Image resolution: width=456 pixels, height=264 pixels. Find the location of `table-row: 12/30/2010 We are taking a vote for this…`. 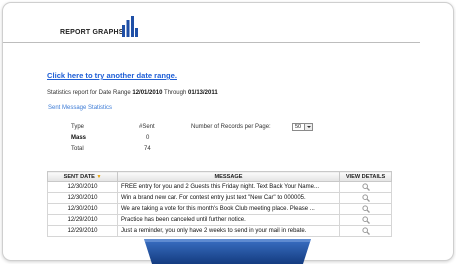

table-row: 12/30/2010 We are taking a vote for this… is located at coordinates (219, 209).